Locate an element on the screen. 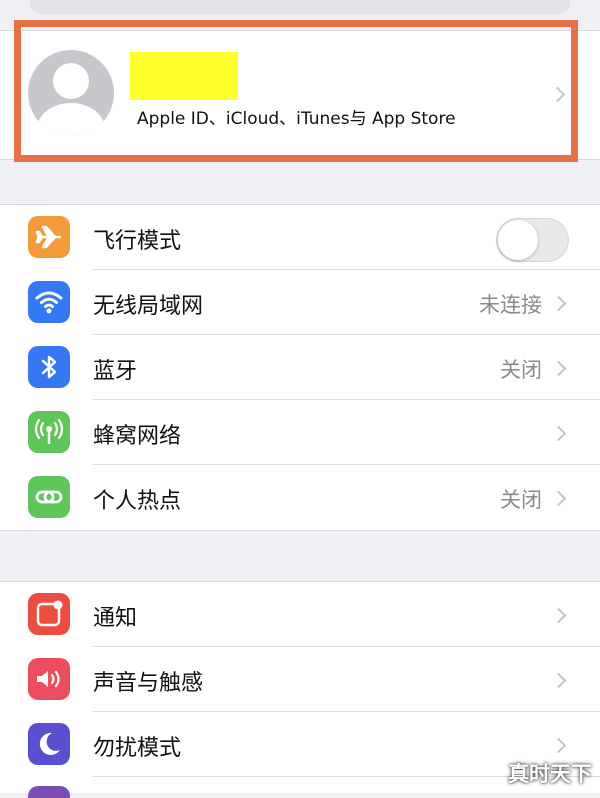 Image resolution: width=600 pixels, height=798 pixels. notifications-icon is located at coordinates (49, 614).